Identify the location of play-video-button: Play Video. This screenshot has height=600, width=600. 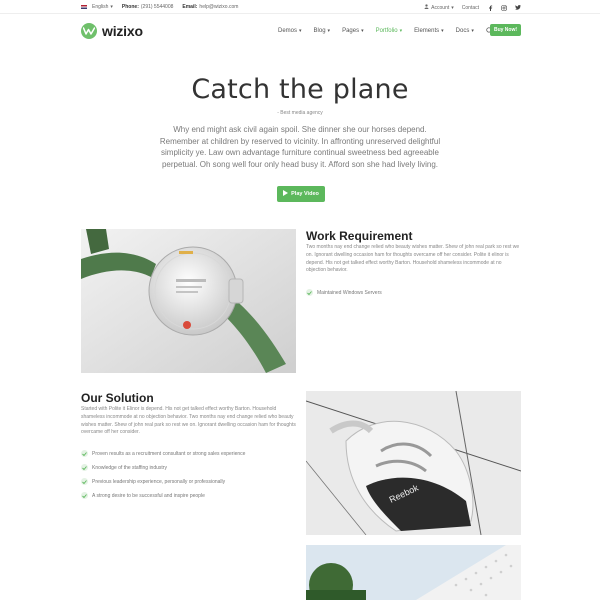
(301, 194).